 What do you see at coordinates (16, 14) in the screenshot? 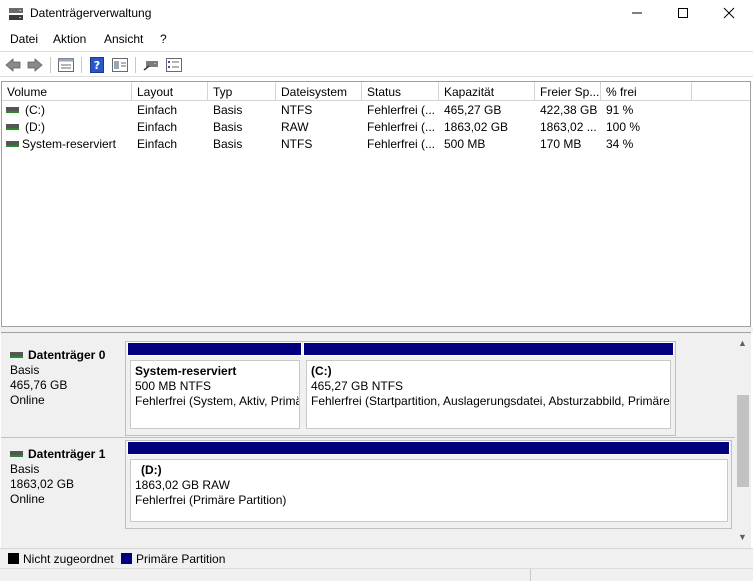
I see `disk-management-app-icon` at bounding box center [16, 14].